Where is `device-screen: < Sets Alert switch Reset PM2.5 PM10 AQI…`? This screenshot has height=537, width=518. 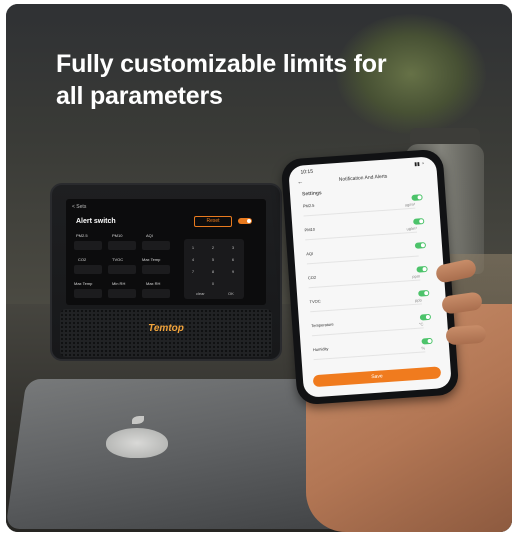 device-screen: < Sets Alert switch Reset PM2.5 PM10 AQI… is located at coordinates (166, 252).